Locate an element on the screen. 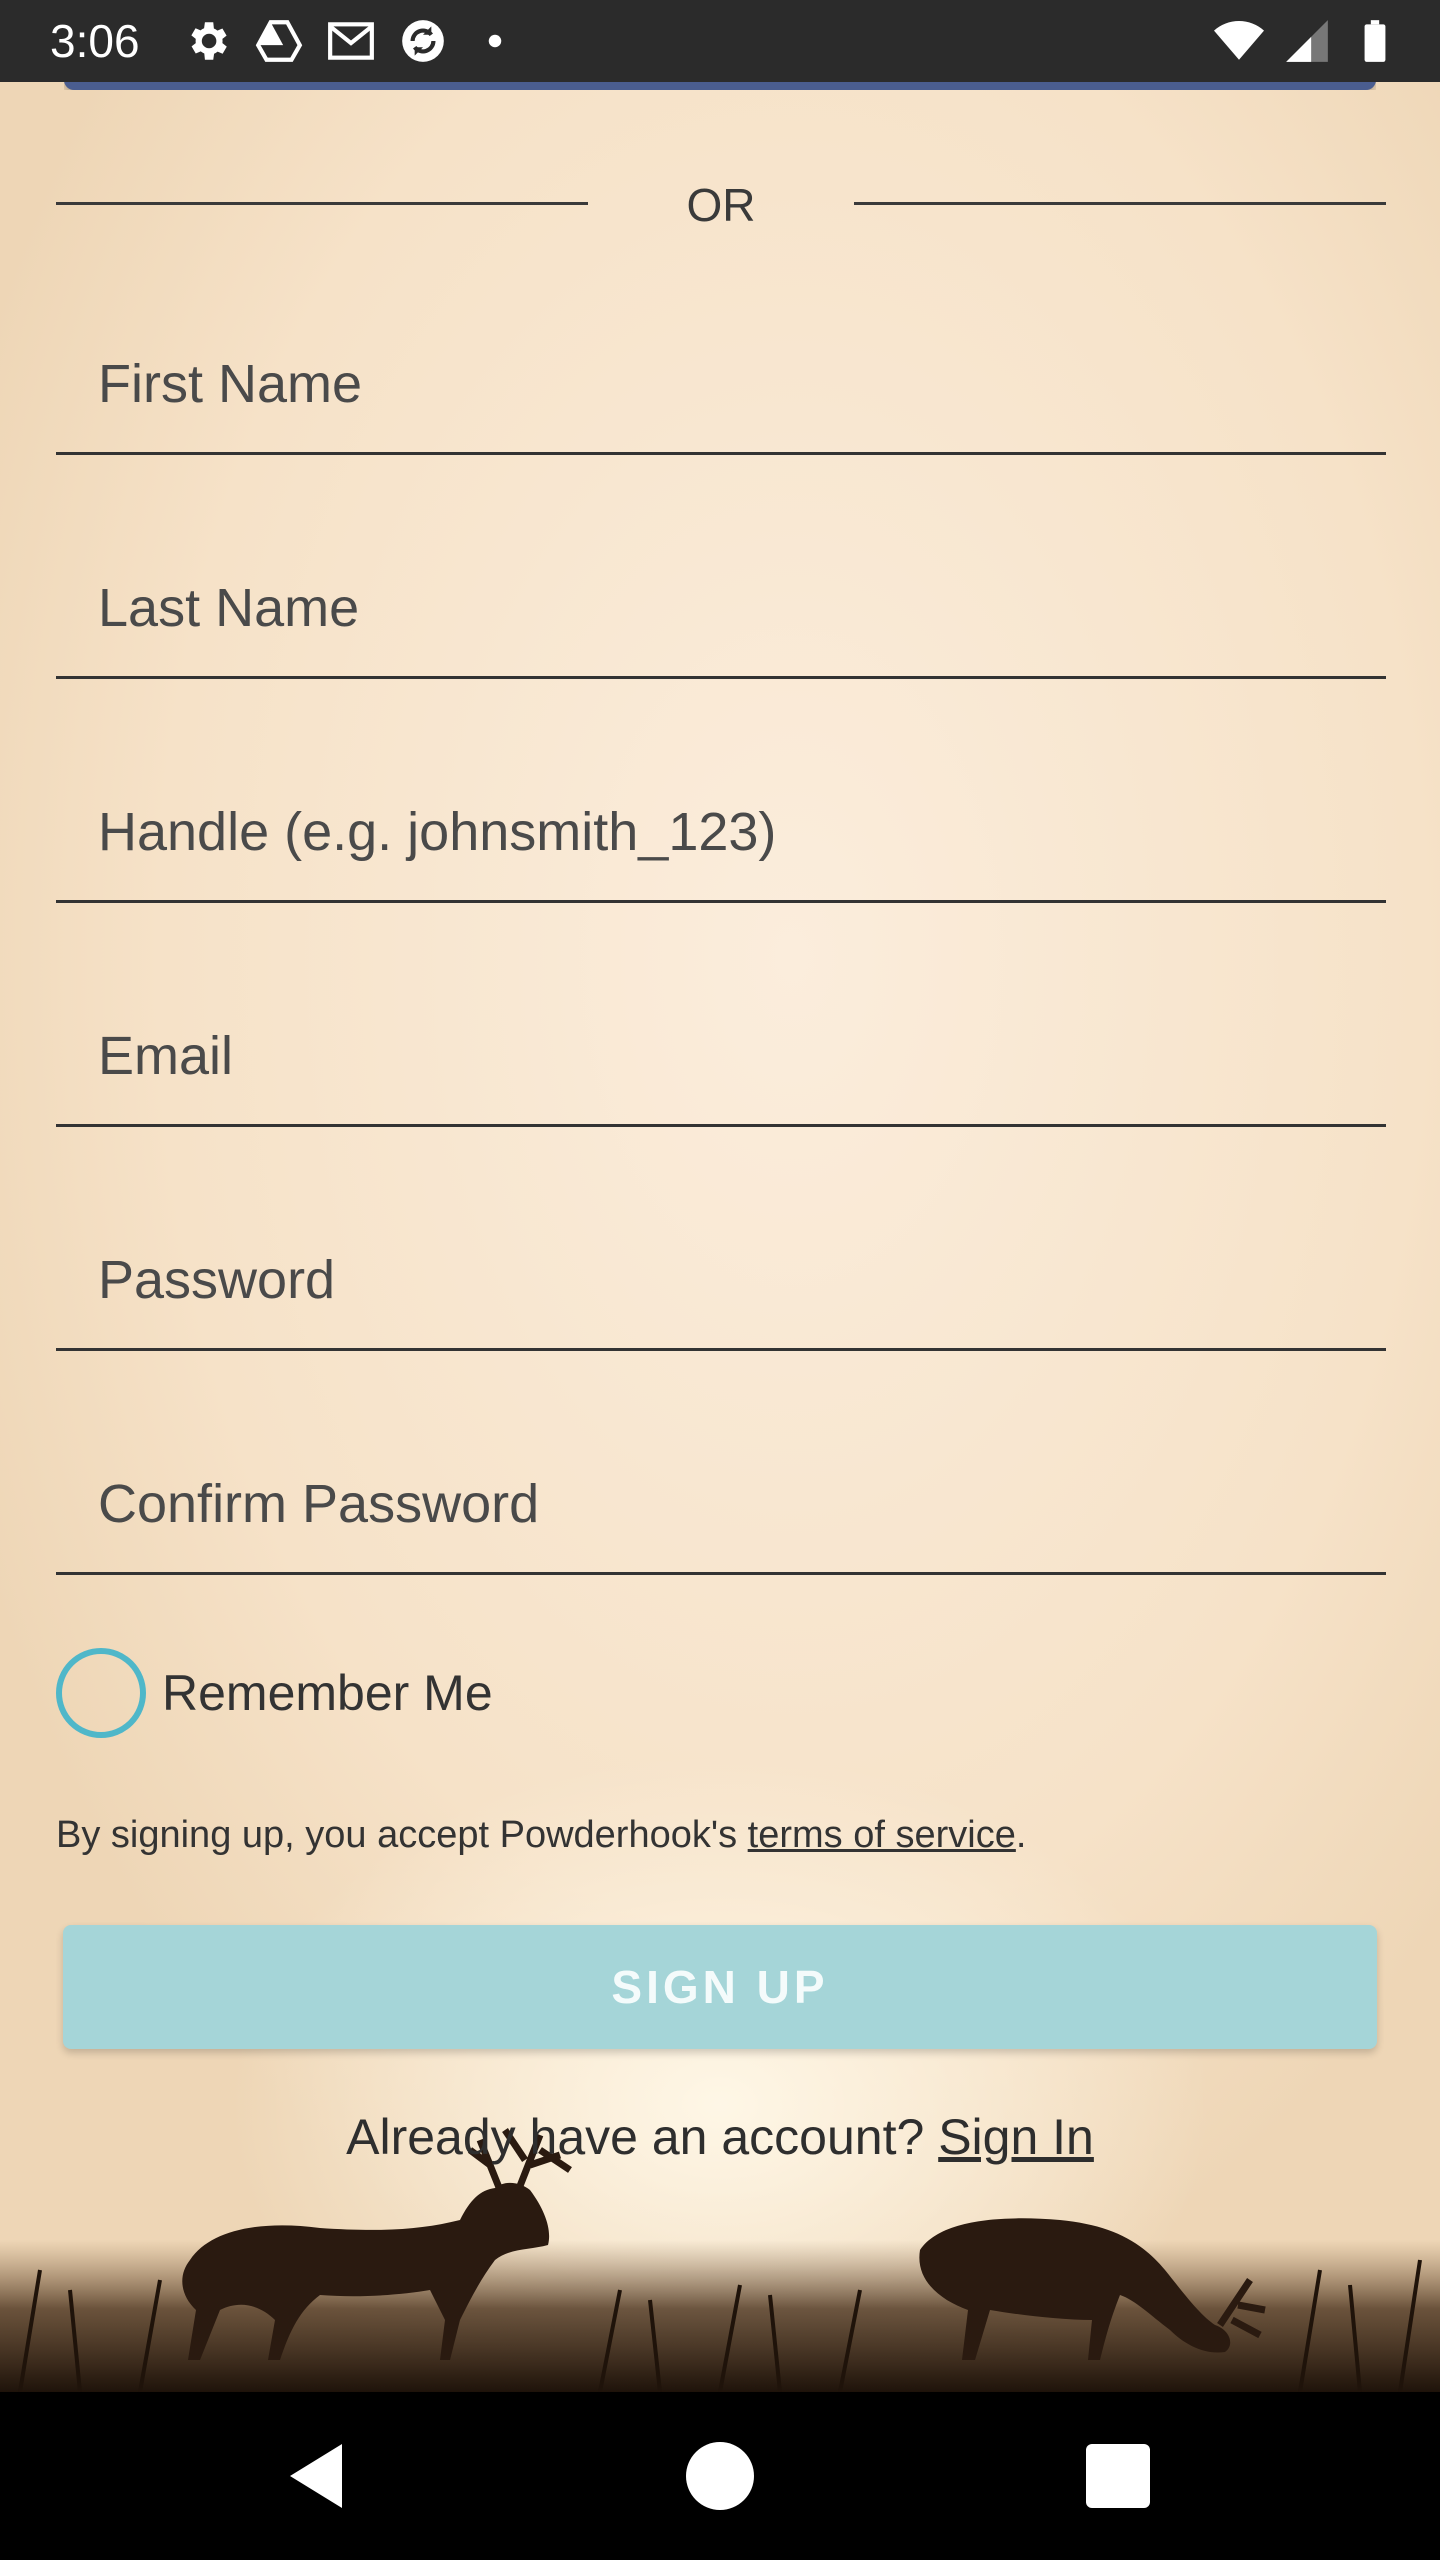 The width and height of the screenshot is (1440, 2560). remember-me-row: Remember Me is located at coordinates (274, 1693).